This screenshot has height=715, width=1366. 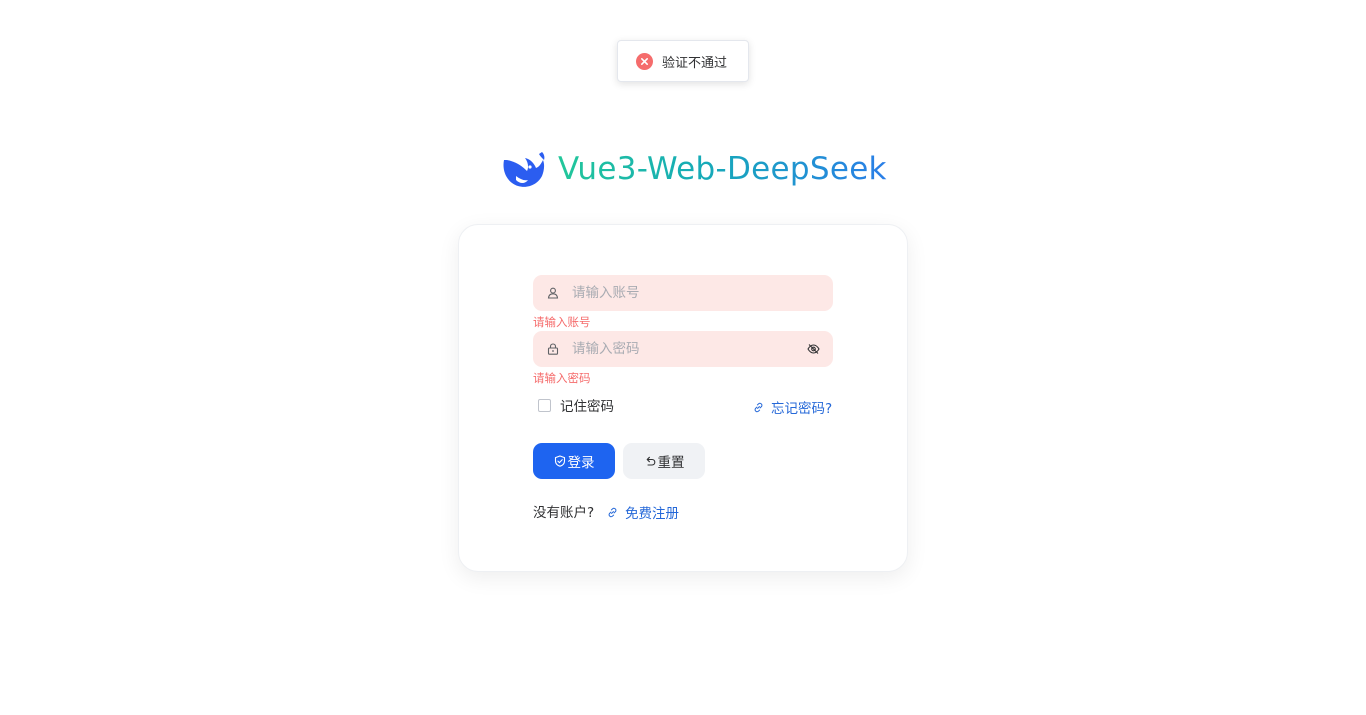 I want to click on password-error: 请输入密码, so click(x=562, y=378).